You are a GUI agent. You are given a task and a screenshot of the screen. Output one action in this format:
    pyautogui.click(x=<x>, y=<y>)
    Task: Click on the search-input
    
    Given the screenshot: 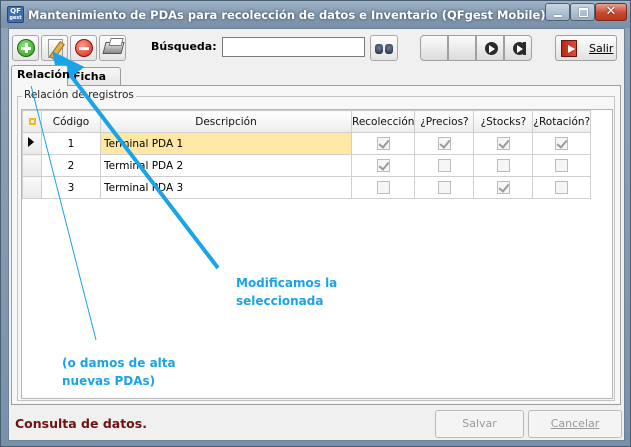 What is the action you would take?
    pyautogui.click(x=293, y=47)
    